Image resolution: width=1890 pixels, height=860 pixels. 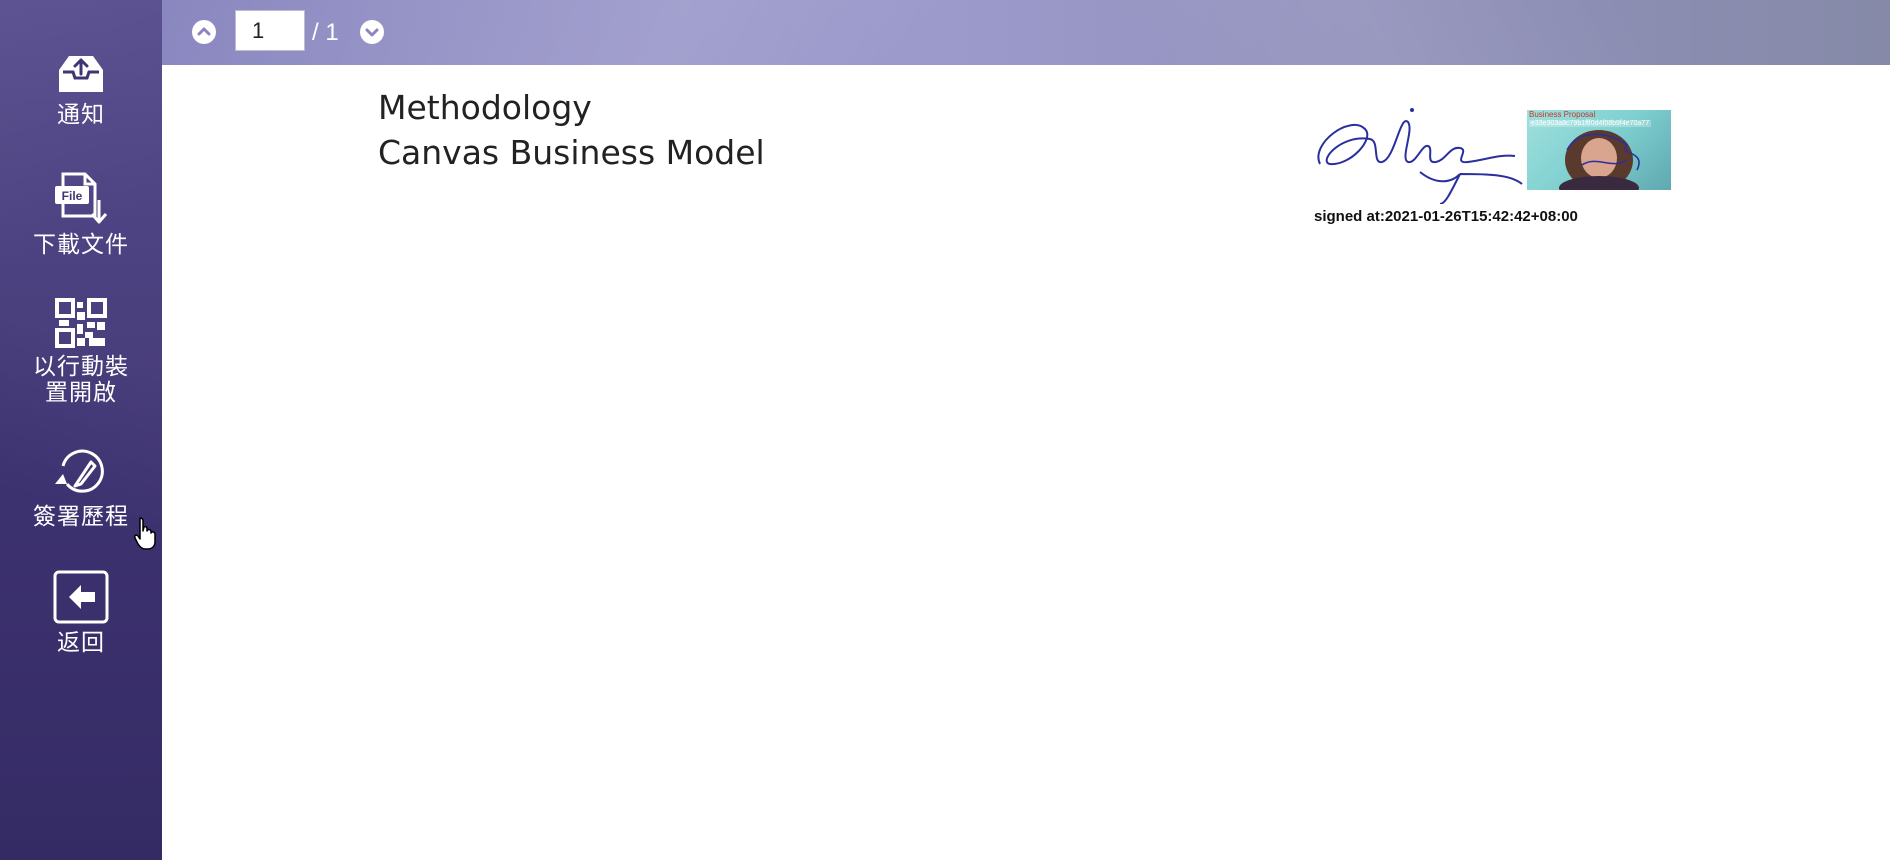 I want to click on chevron-down-icon, so click(x=372, y=32).